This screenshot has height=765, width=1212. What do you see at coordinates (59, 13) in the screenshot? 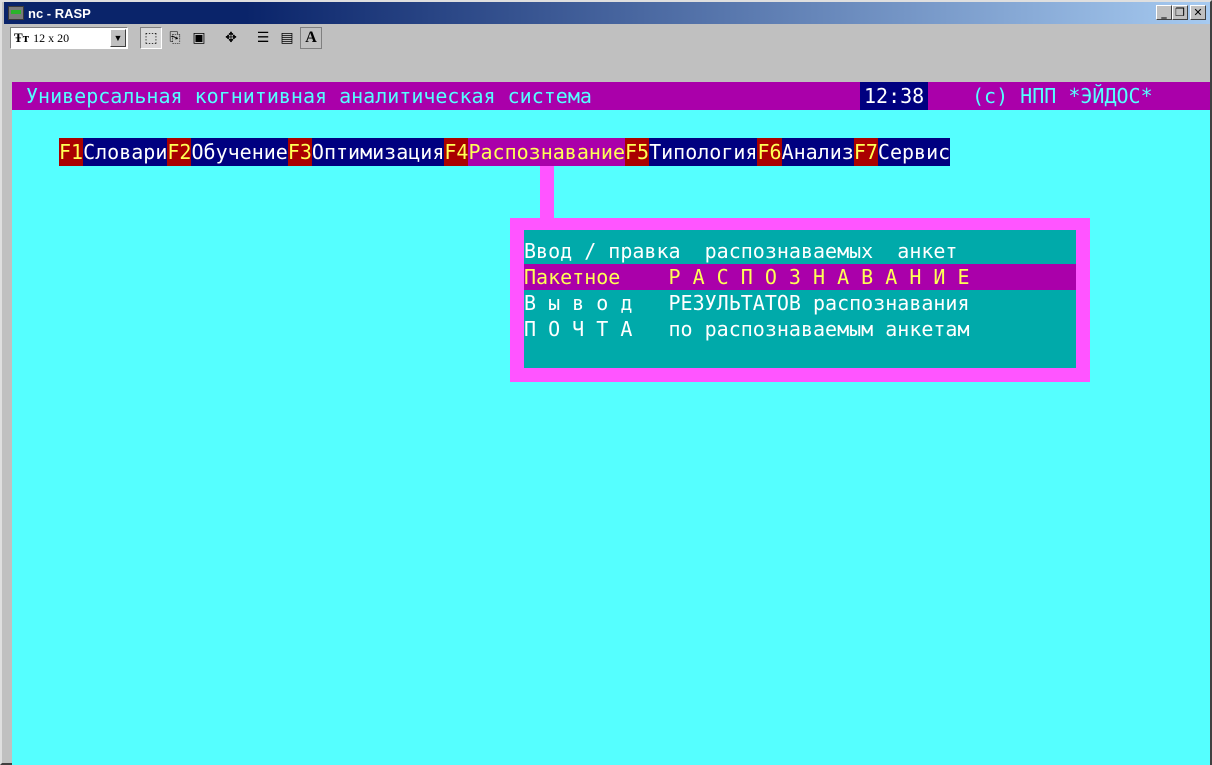
I see `window-title: nc - RASP` at bounding box center [59, 13].